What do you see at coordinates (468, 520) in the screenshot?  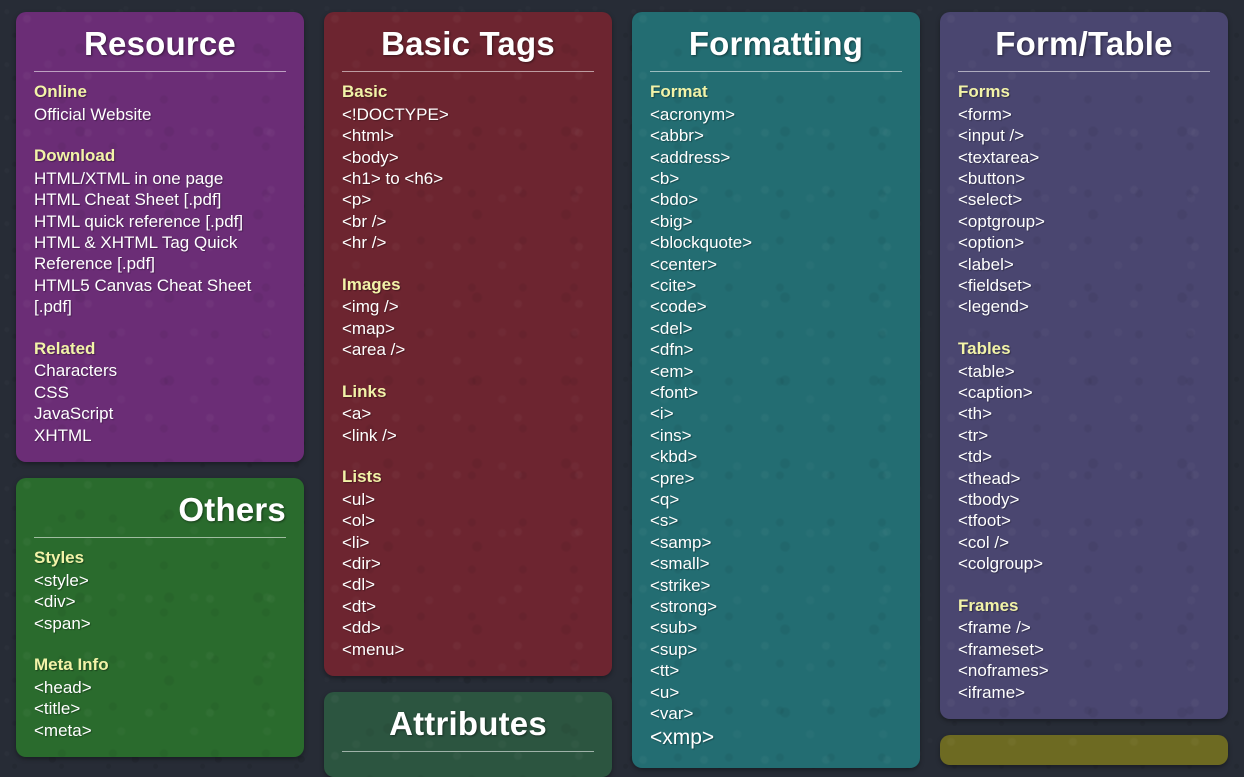 I see `list-item: <ol>` at bounding box center [468, 520].